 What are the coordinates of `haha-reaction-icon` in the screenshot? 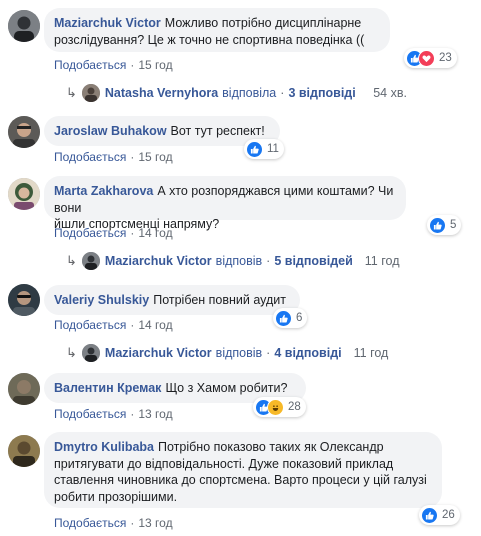 It's located at (275, 407).